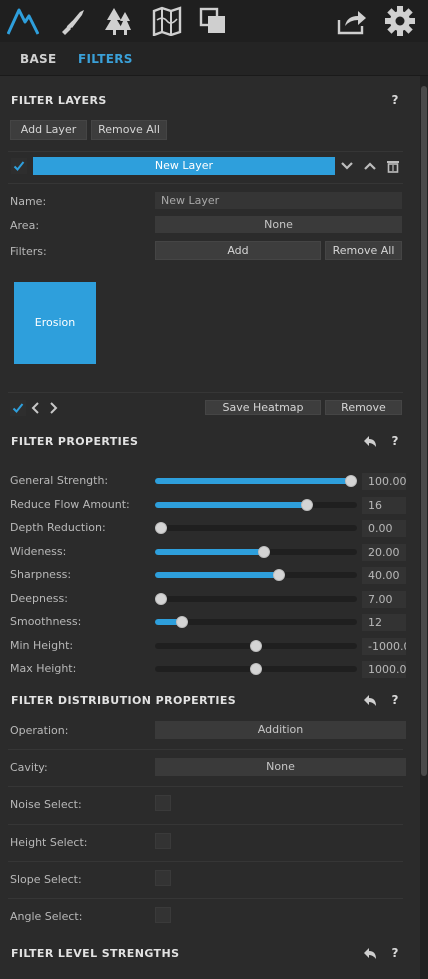 The height and width of the screenshot is (979, 428). Describe the element at coordinates (347, 166) in the screenshot. I see `move-down-icon` at that location.